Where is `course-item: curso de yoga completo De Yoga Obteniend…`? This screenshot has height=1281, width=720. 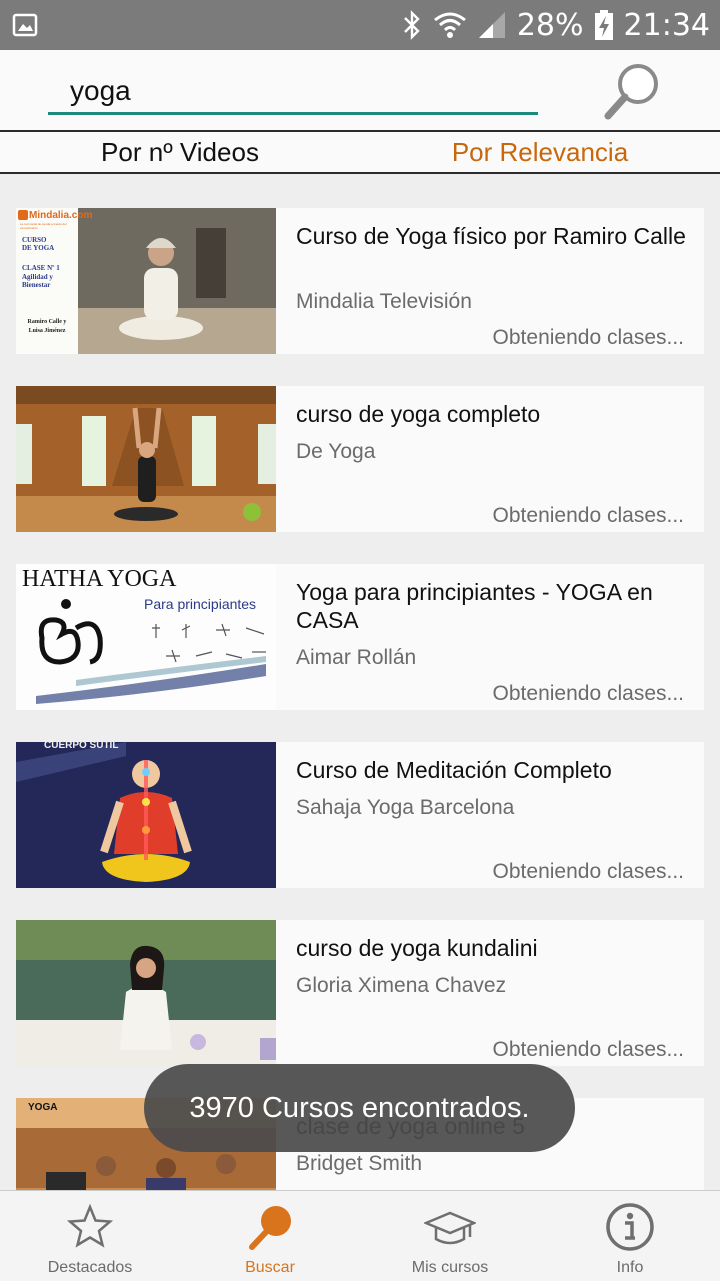
course-item: curso de yoga completo De Yoga Obteniend… is located at coordinates (360, 459).